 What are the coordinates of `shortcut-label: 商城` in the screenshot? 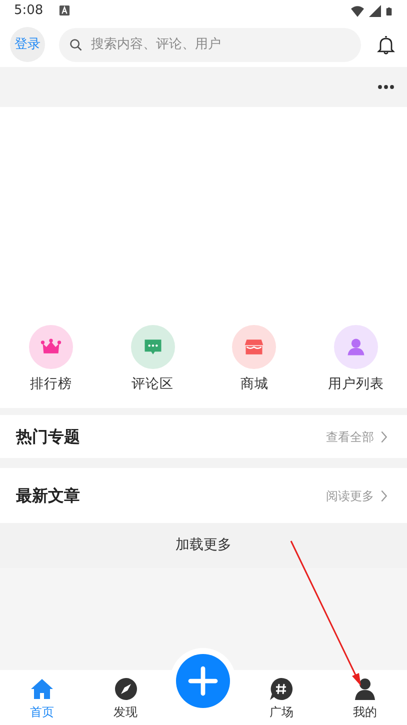 It's located at (254, 384).